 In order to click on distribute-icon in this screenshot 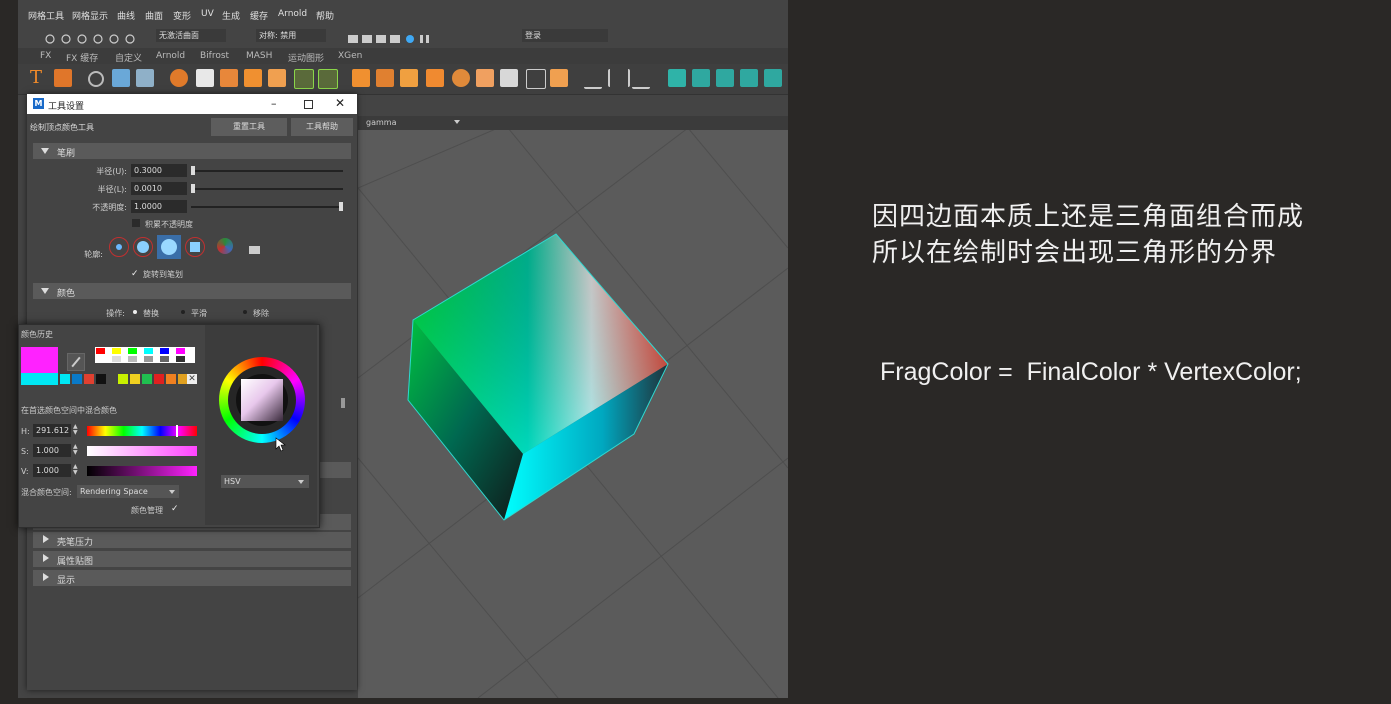, I will do `click(229, 78)`.